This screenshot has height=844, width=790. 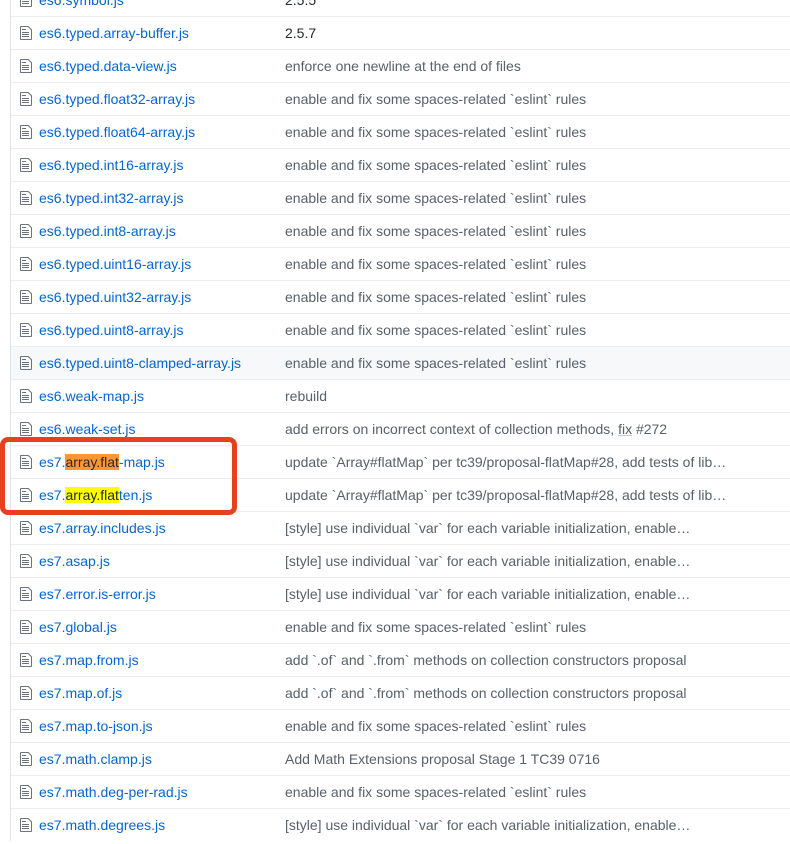 I want to click on file-name-text: es6.typed.float64-array.js, so click(x=117, y=132).